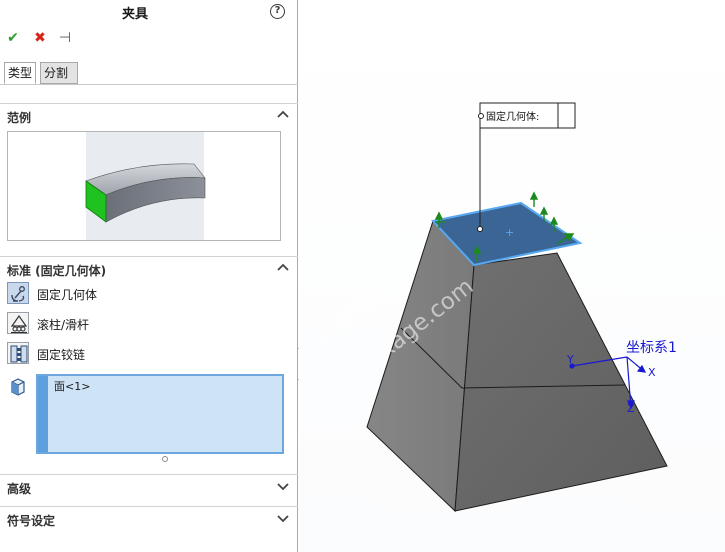  I want to click on section-symbol-settings-label: 符号设定, so click(31, 521).